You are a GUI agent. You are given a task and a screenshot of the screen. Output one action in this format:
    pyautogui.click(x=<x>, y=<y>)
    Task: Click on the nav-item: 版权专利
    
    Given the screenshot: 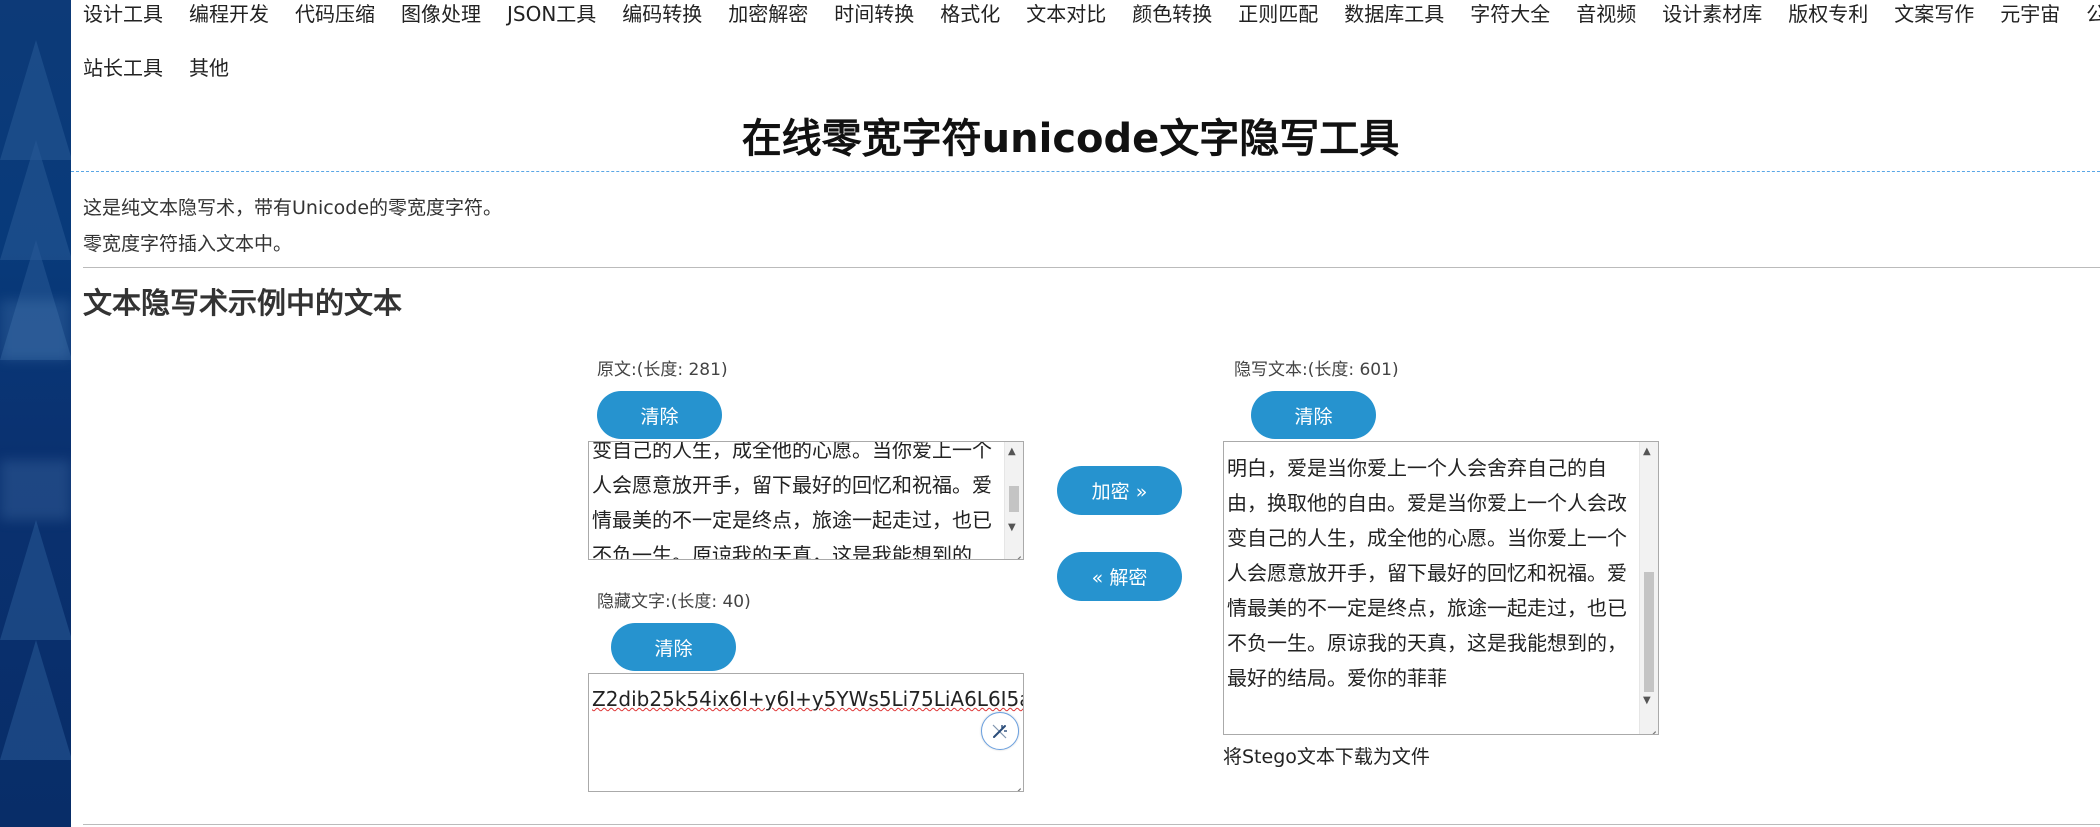 What is the action you would take?
    pyautogui.click(x=1828, y=14)
    